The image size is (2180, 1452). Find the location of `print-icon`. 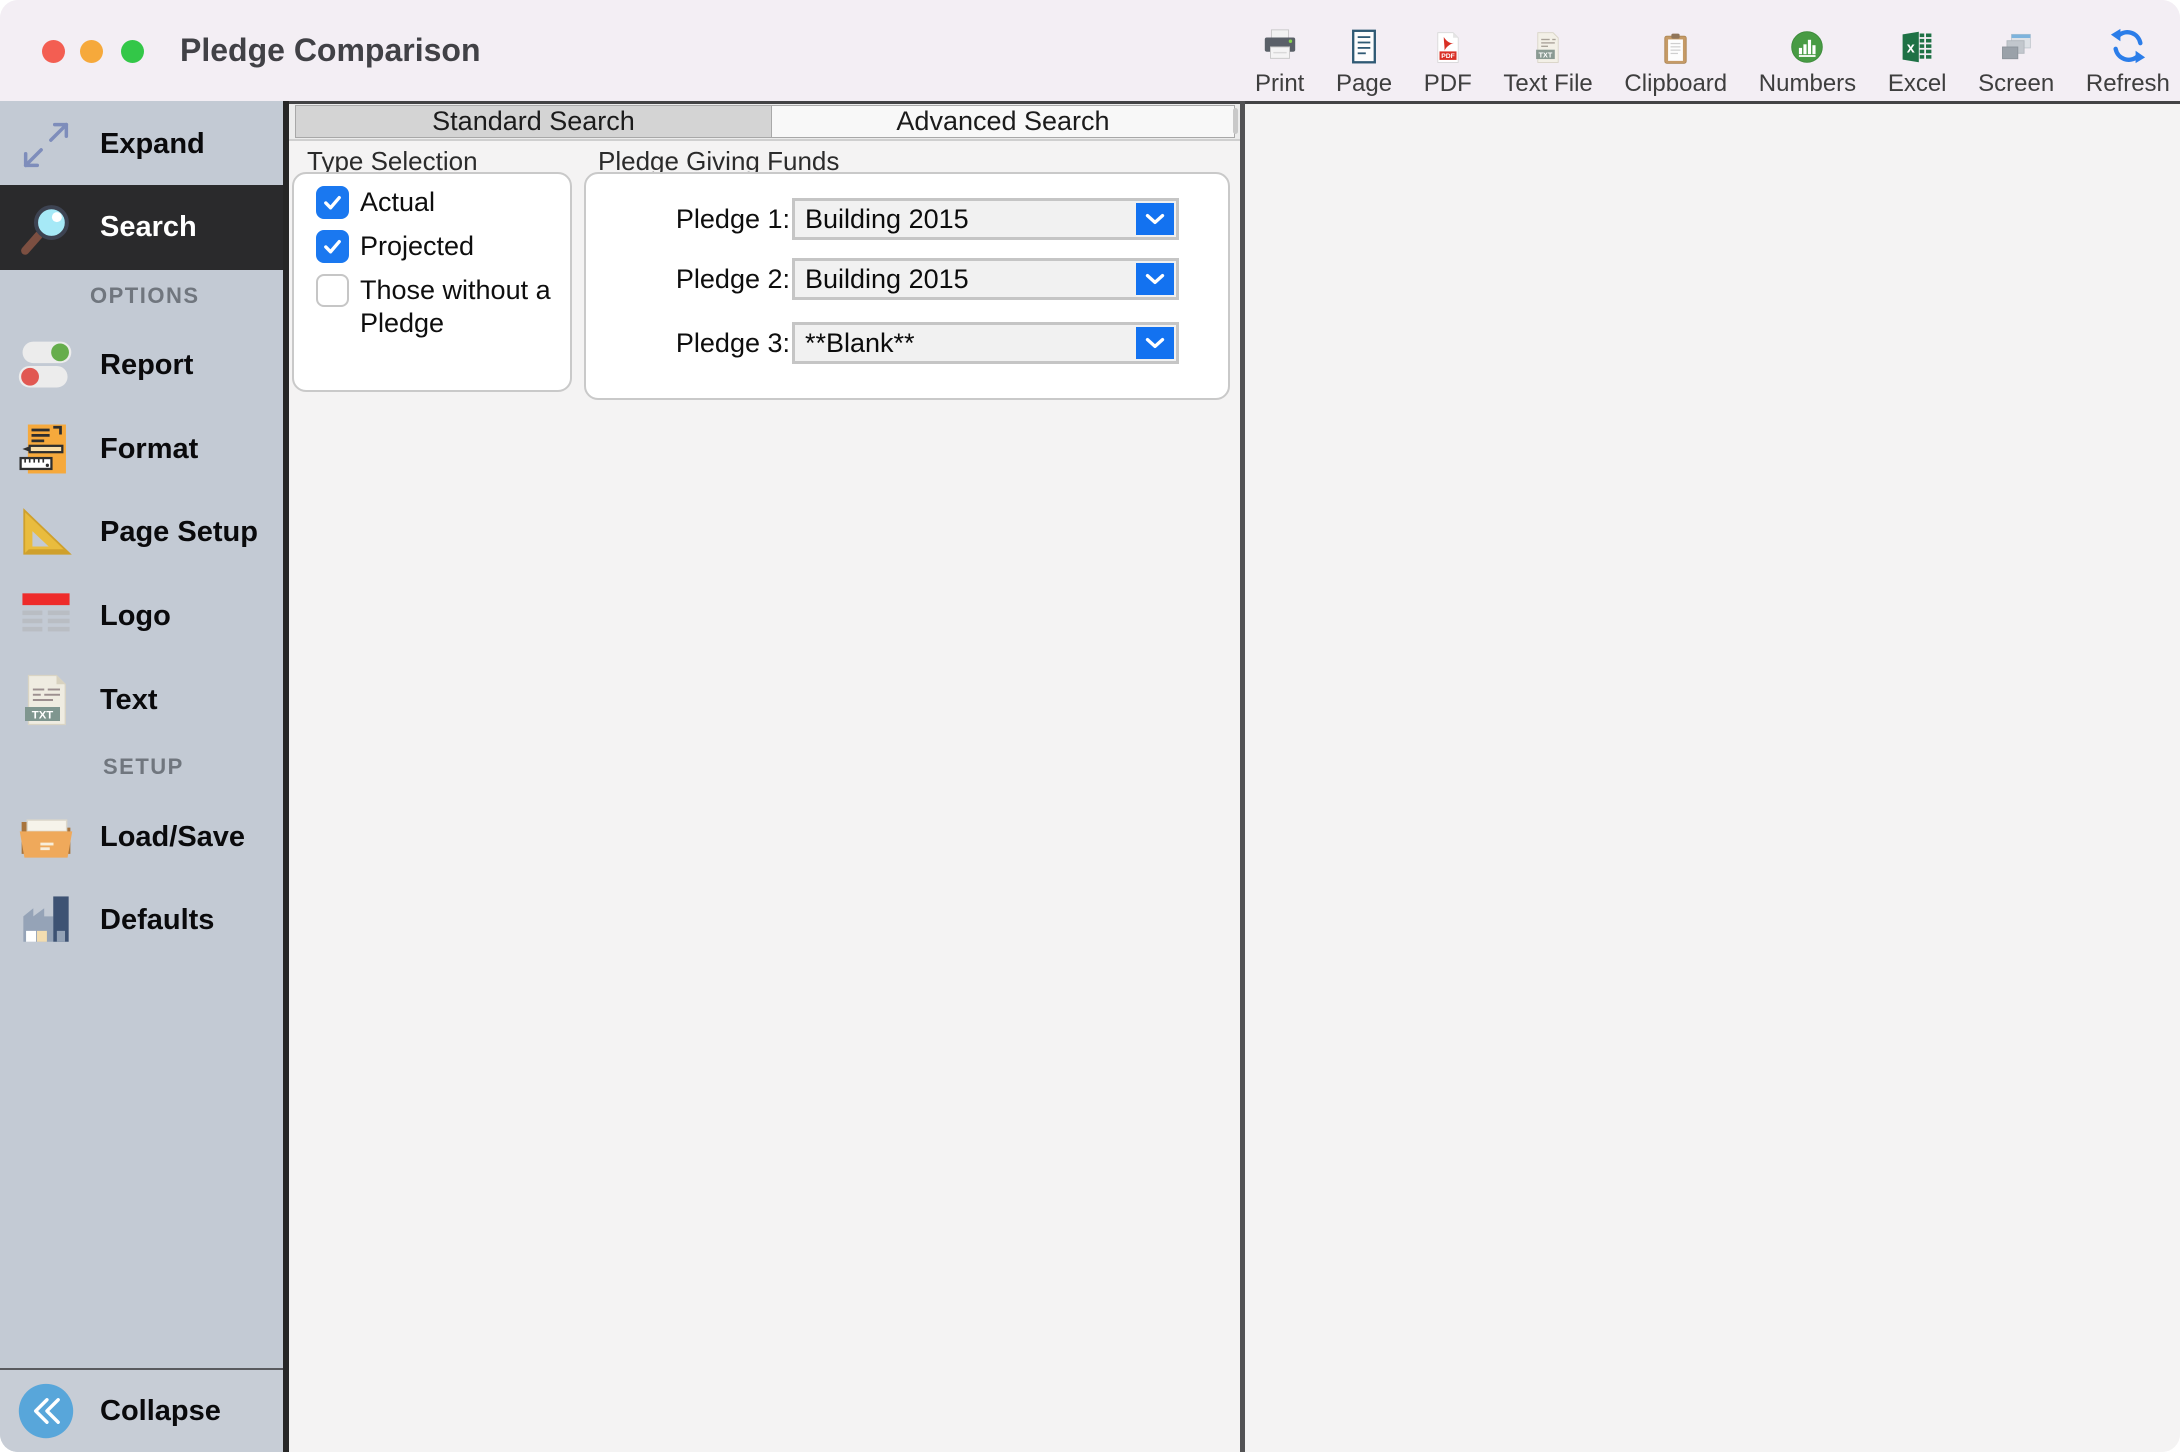

print-icon is located at coordinates (1280, 45).